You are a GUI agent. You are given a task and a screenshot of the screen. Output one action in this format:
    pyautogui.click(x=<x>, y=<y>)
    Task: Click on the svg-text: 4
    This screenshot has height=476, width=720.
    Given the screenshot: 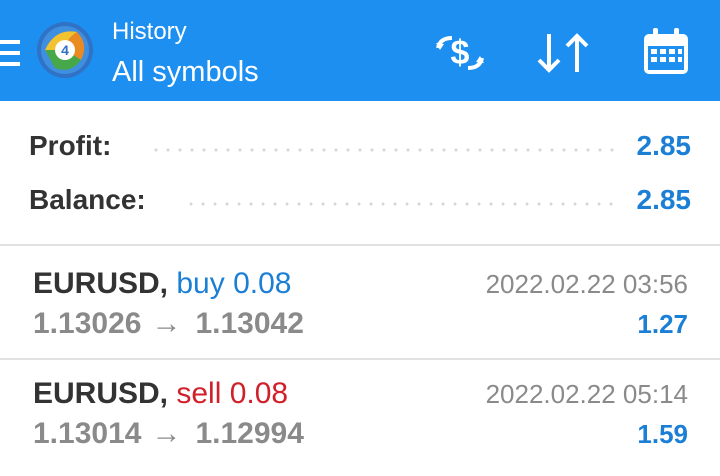 What is the action you would take?
    pyautogui.click(x=65, y=50)
    